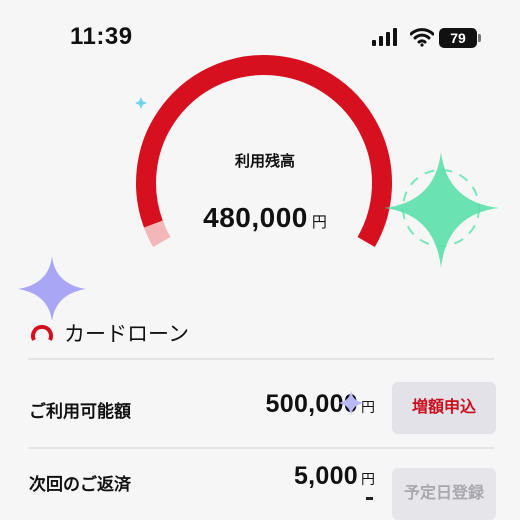  I want to click on increase-limit-button: 増額申込, so click(444, 408).